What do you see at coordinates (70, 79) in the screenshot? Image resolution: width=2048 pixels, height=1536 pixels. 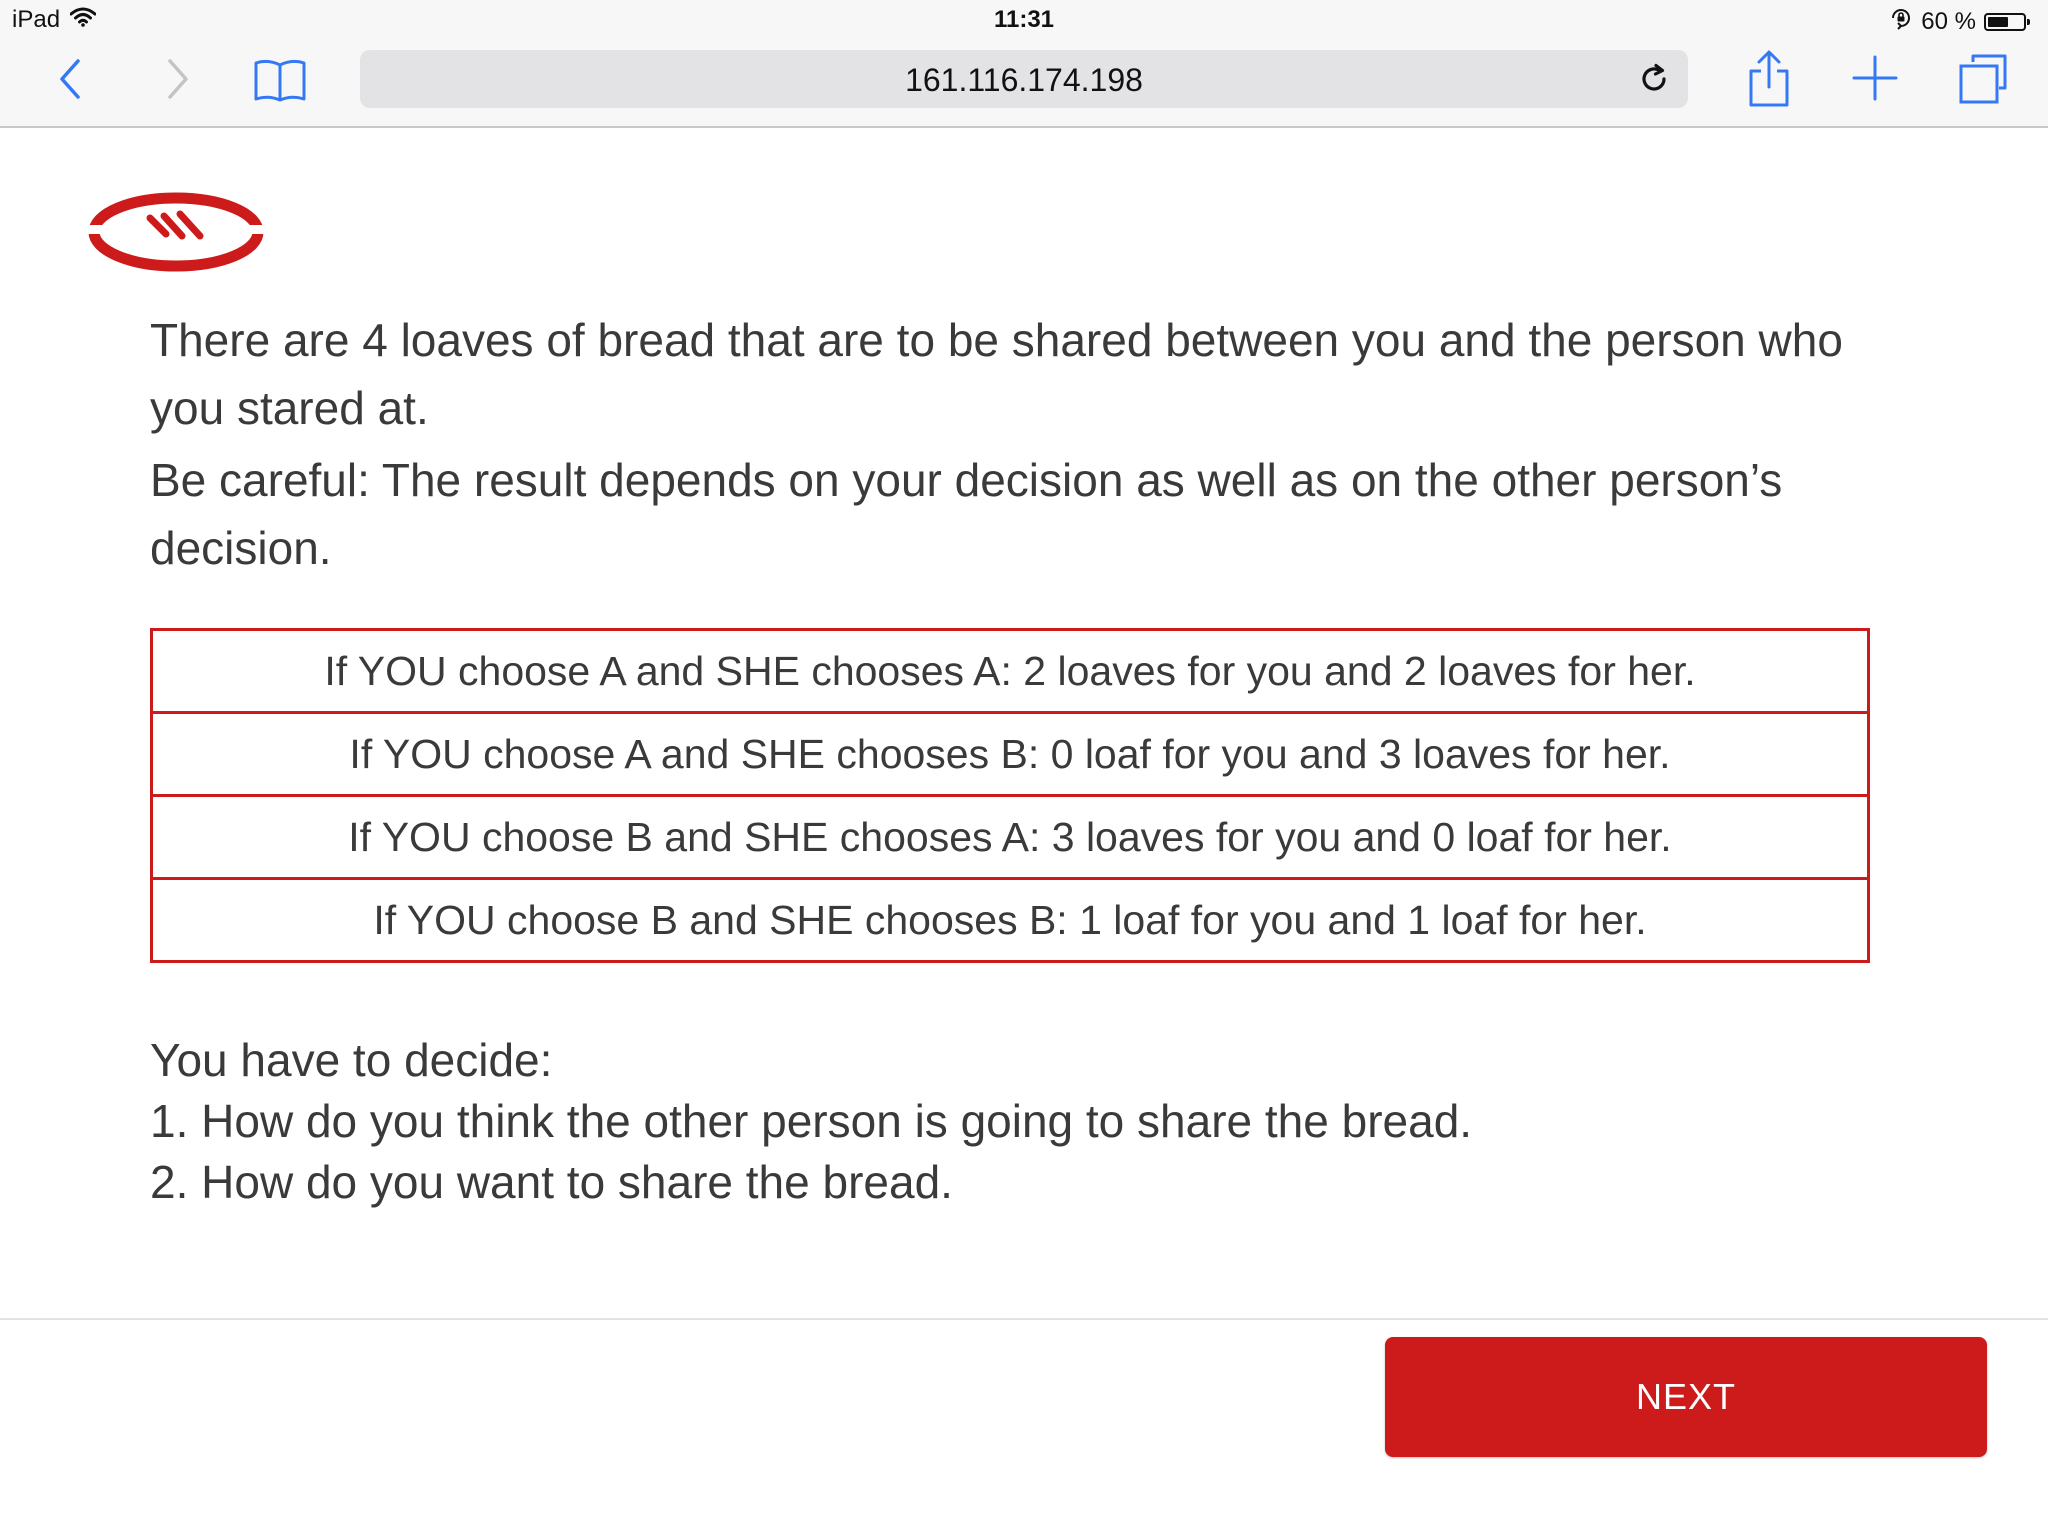 I see `chevron-left-icon` at bounding box center [70, 79].